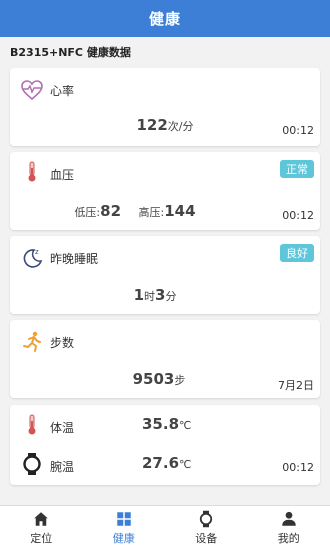 Image resolution: width=330 pixels, height=550 pixels. Describe the element at coordinates (62, 91) in the screenshot. I see `heart-rate-label: 心率` at that location.